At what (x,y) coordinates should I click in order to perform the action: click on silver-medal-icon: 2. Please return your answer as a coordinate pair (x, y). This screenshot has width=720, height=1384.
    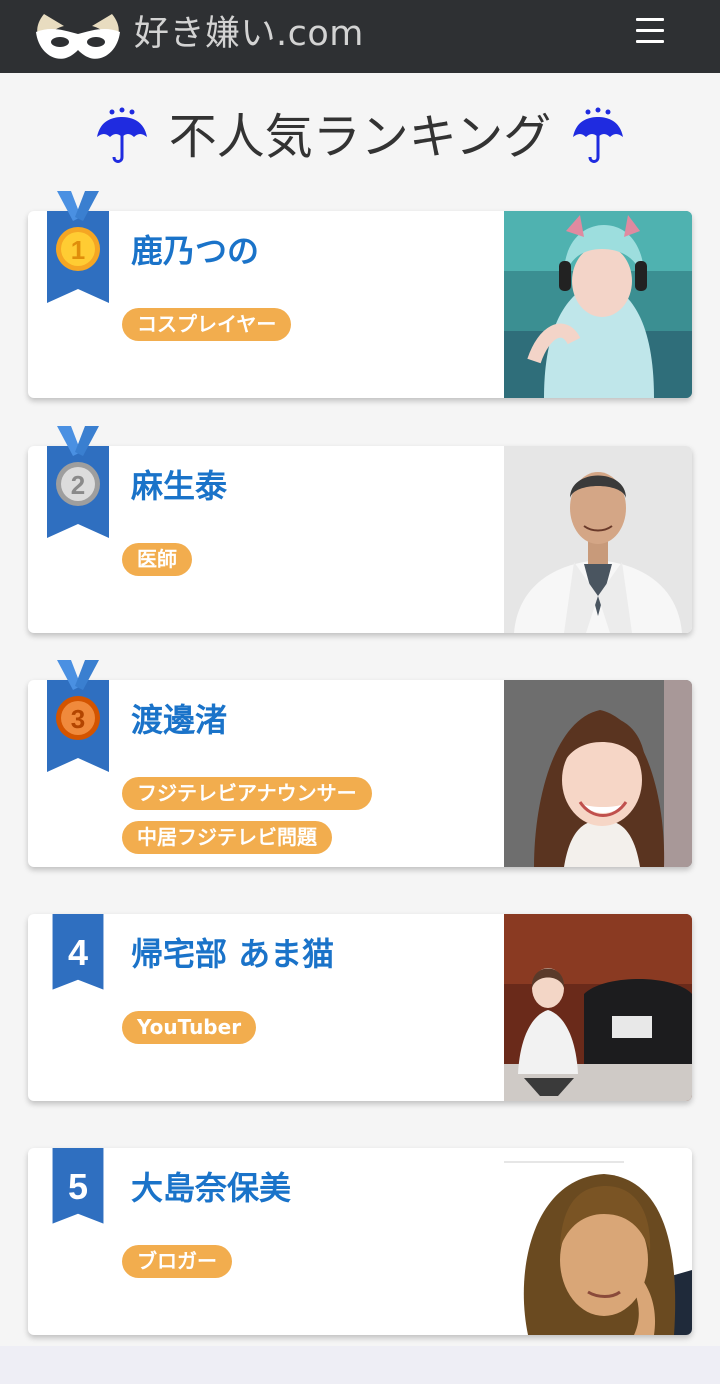
    Looking at the image, I should click on (78, 482).